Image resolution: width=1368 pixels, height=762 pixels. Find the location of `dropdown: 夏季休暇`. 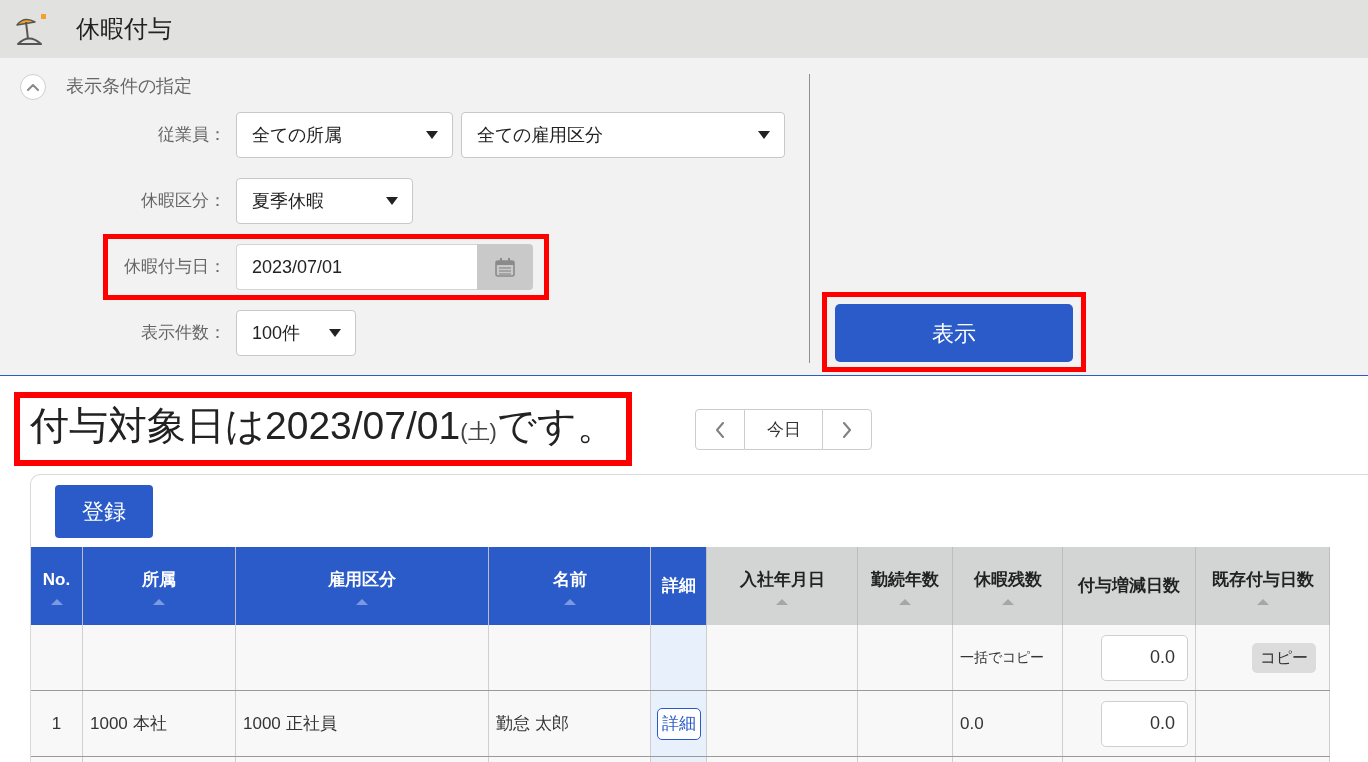

dropdown: 夏季休暇 is located at coordinates (324, 201).